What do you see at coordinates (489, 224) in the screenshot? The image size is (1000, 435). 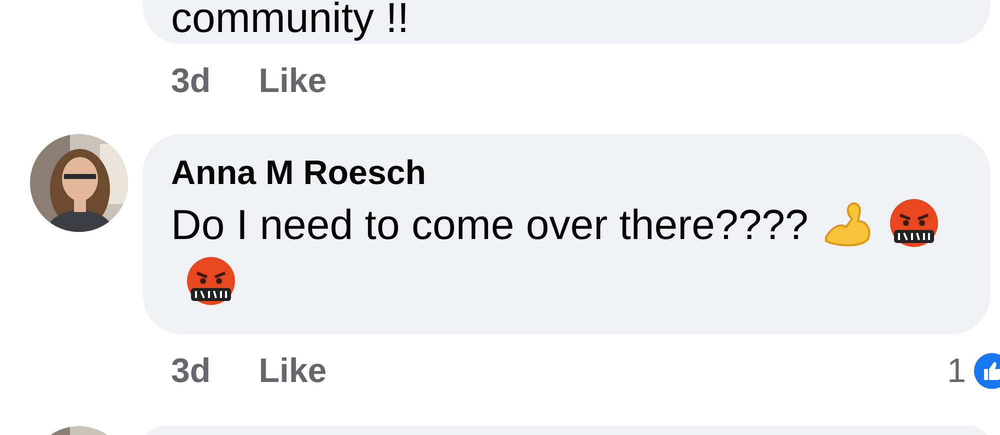 I see `comment-text: Do I need to come over there????` at bounding box center [489, 224].